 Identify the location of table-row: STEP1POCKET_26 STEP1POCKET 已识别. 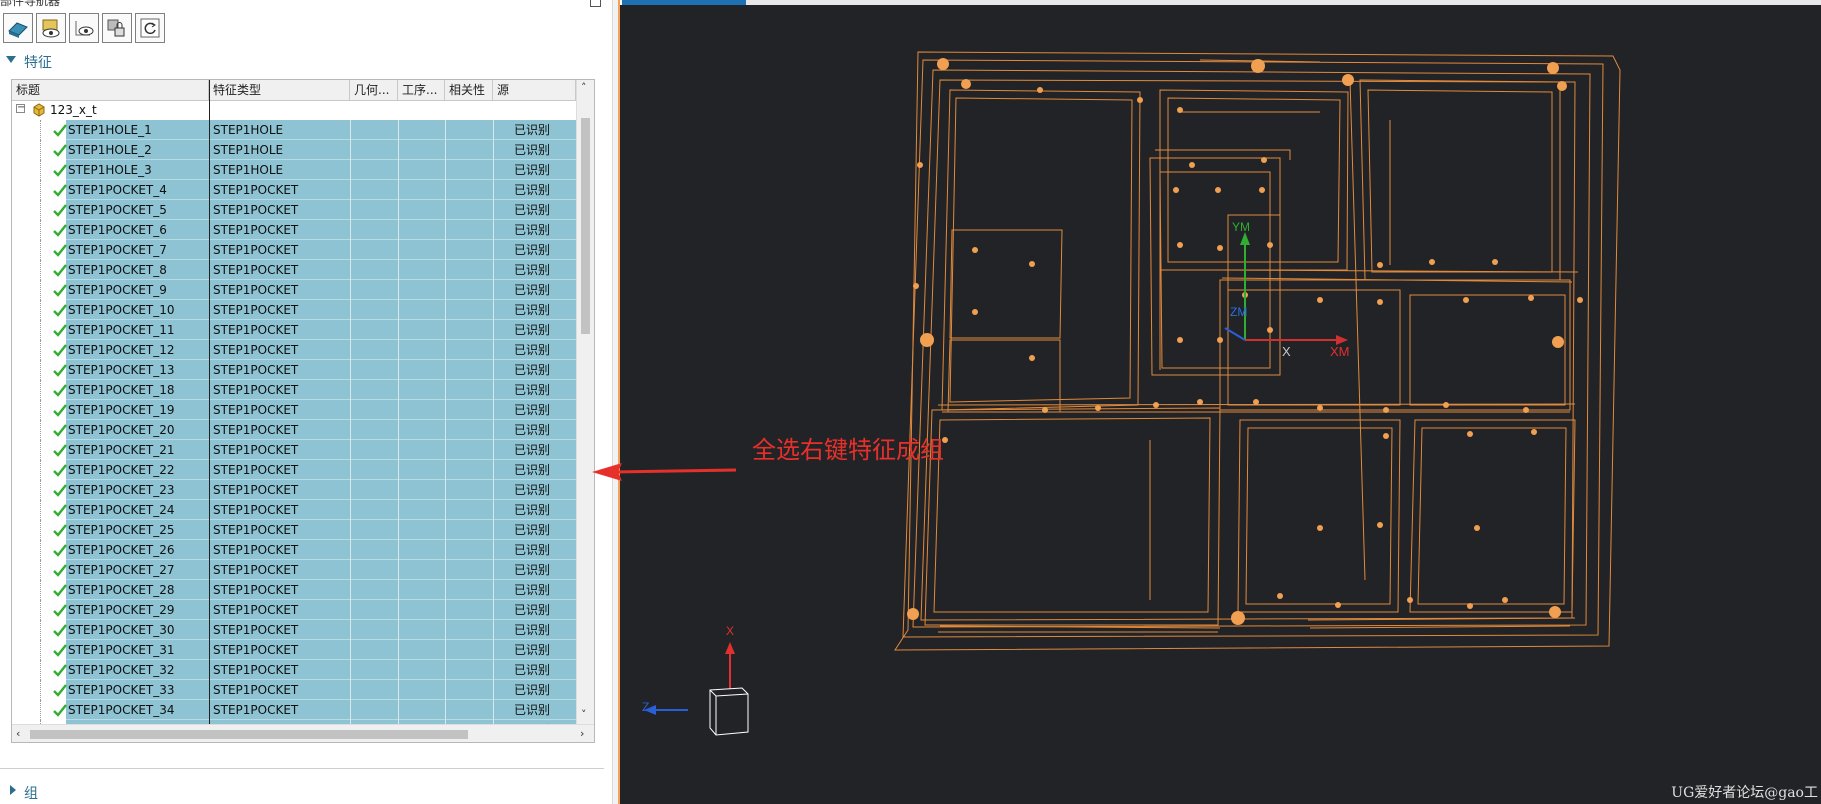
(294, 550).